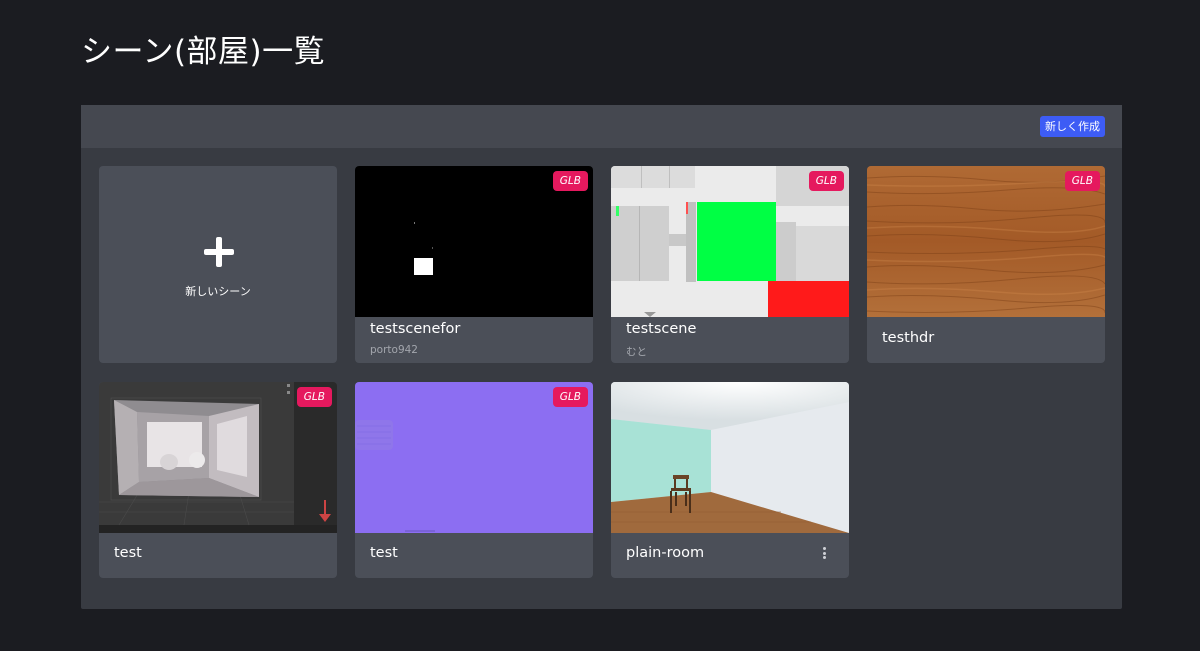 This screenshot has width=1200, height=651. Describe the element at coordinates (415, 329) in the screenshot. I see `scene-title: testscenefor` at that location.